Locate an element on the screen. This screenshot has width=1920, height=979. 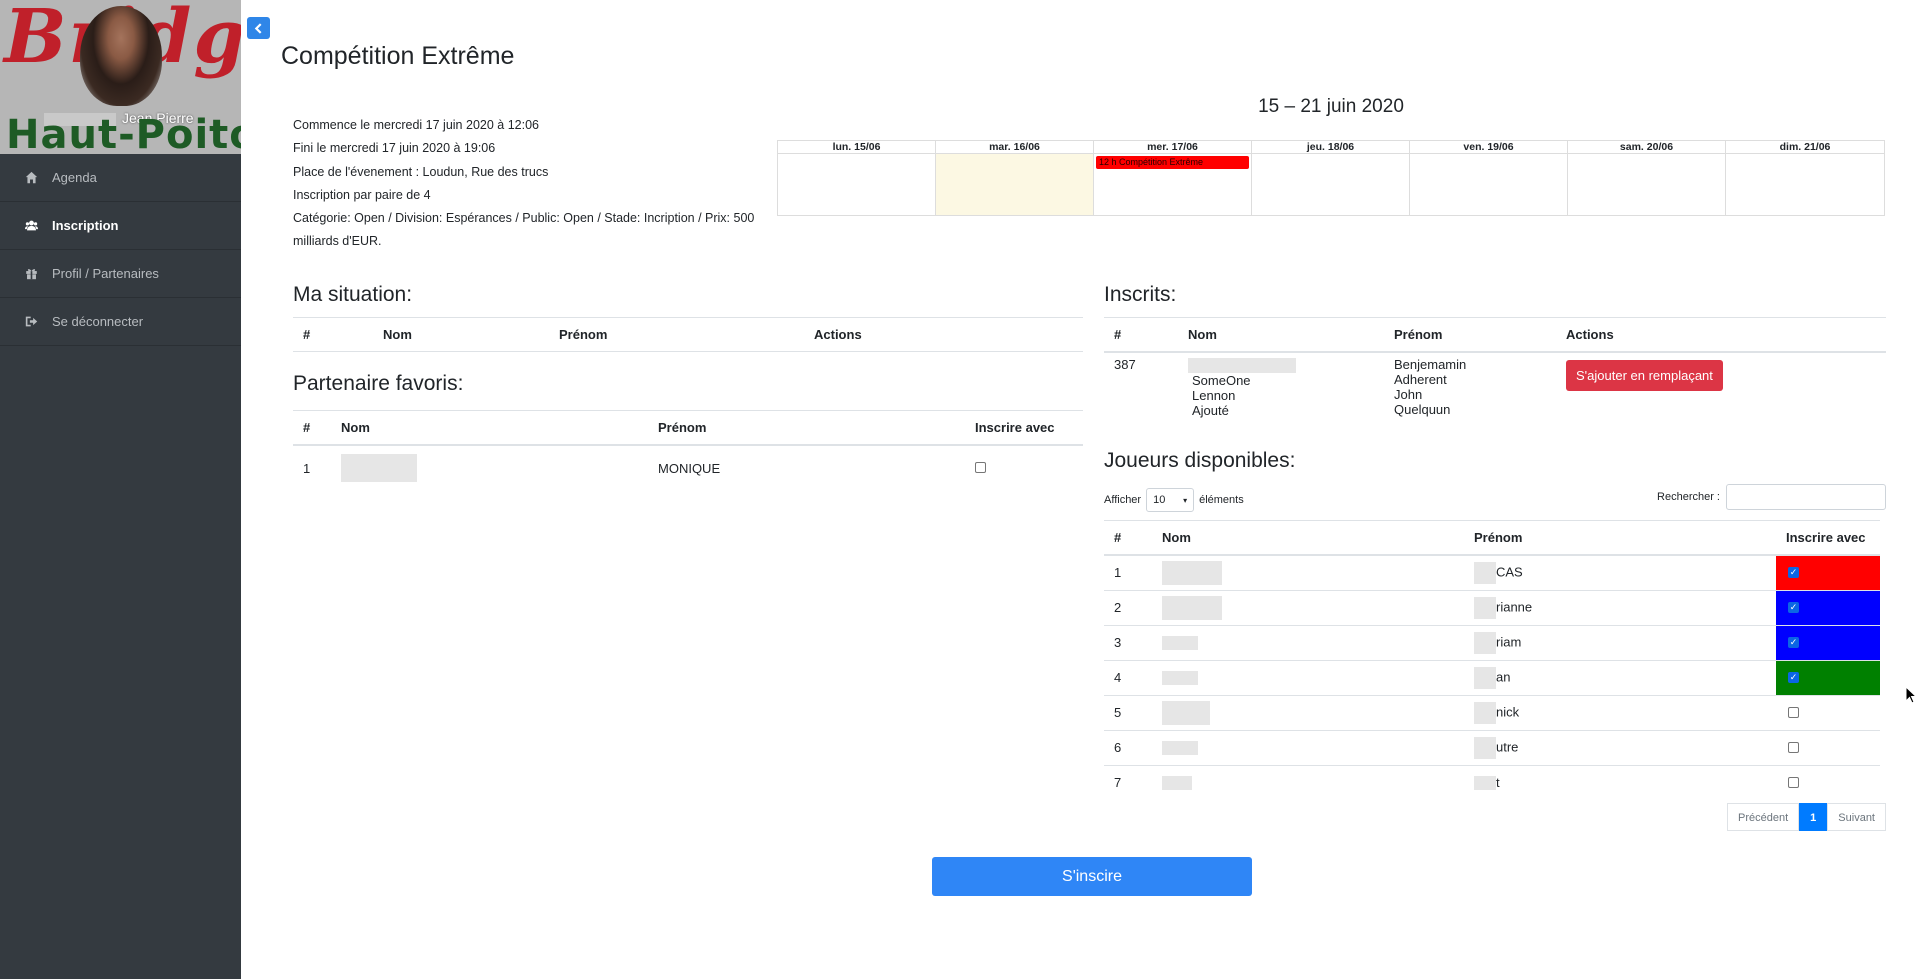
redacted-name-line is located at coordinates (1281, 365).